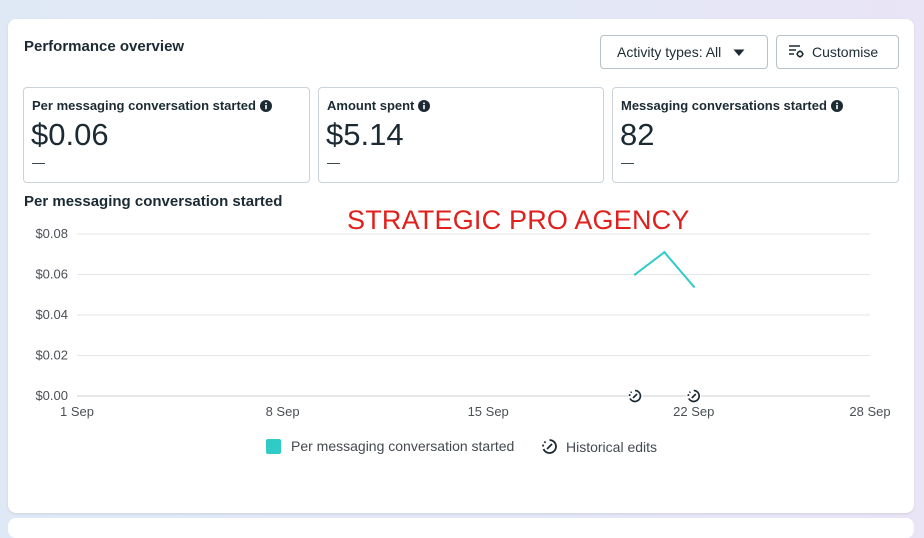 The height and width of the screenshot is (538, 924). What do you see at coordinates (869, 411) in the screenshot?
I see `x-tick-label: 28 Sep` at bounding box center [869, 411].